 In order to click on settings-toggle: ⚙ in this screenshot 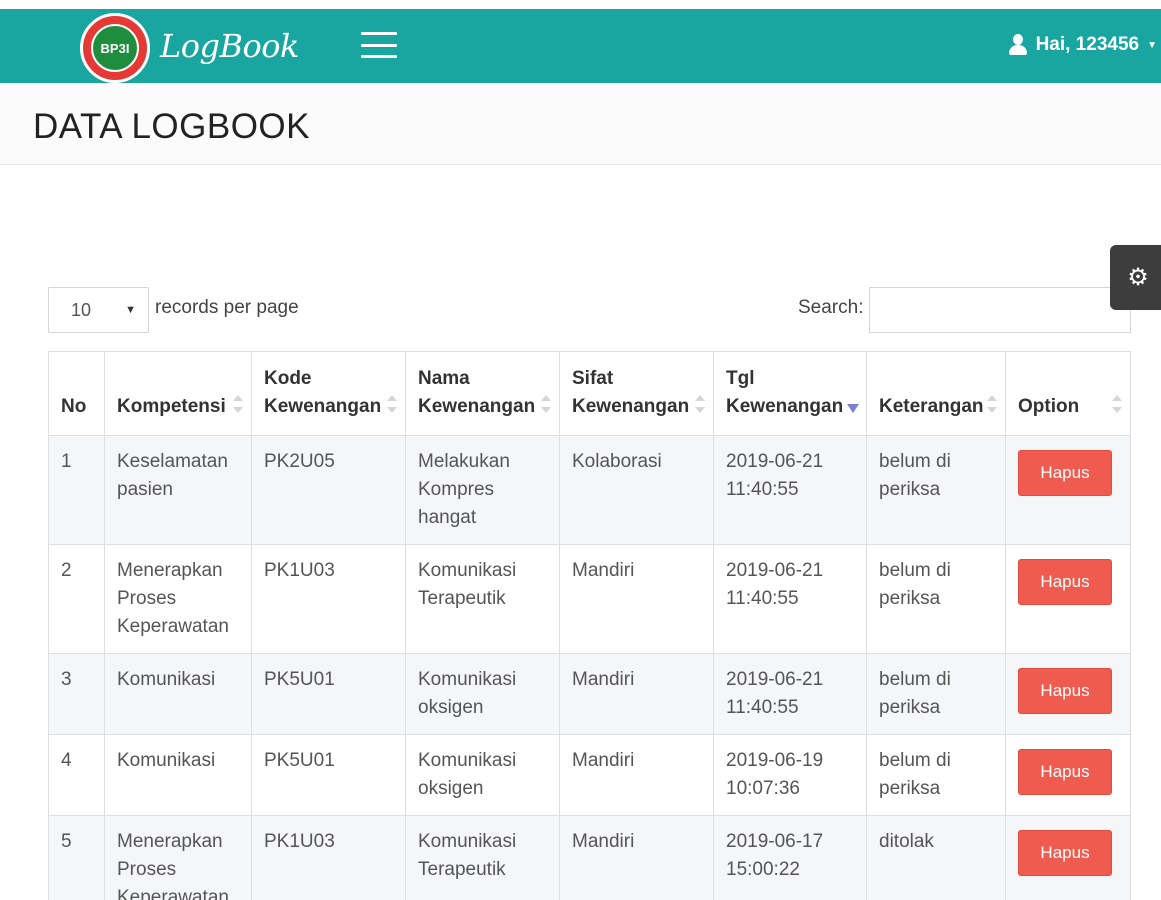, I will do `click(1135, 277)`.